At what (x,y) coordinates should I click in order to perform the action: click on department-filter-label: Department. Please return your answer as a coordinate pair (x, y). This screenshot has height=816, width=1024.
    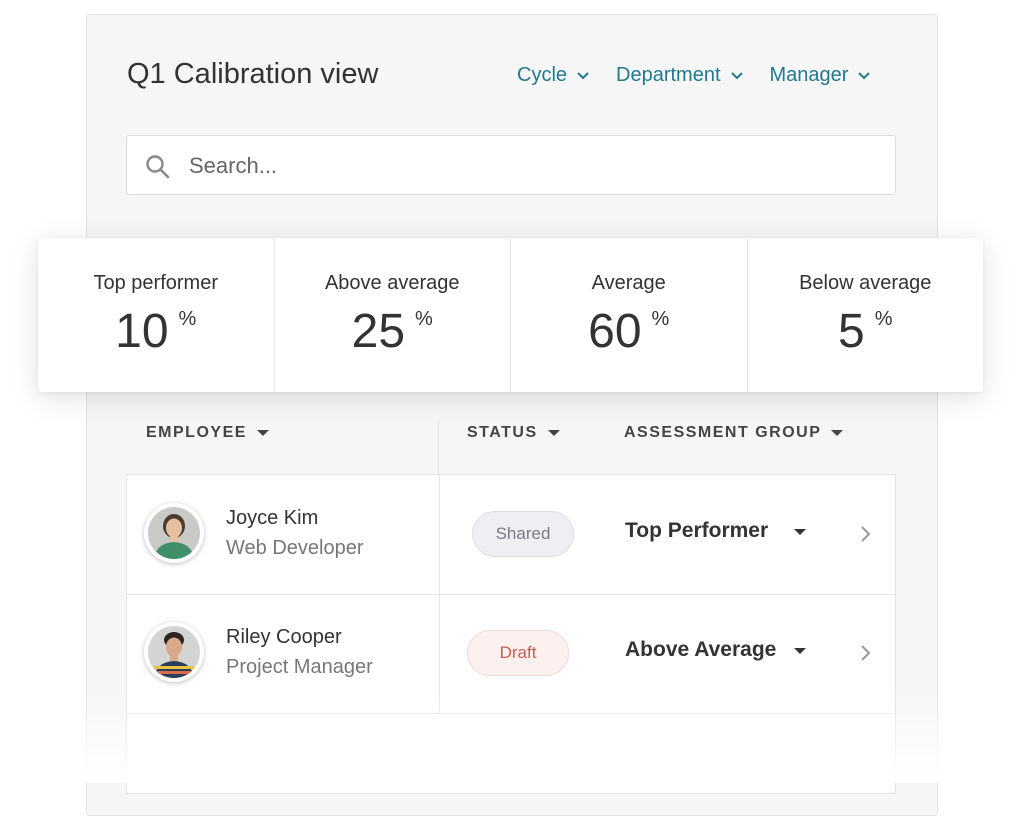
    Looking at the image, I should click on (668, 75).